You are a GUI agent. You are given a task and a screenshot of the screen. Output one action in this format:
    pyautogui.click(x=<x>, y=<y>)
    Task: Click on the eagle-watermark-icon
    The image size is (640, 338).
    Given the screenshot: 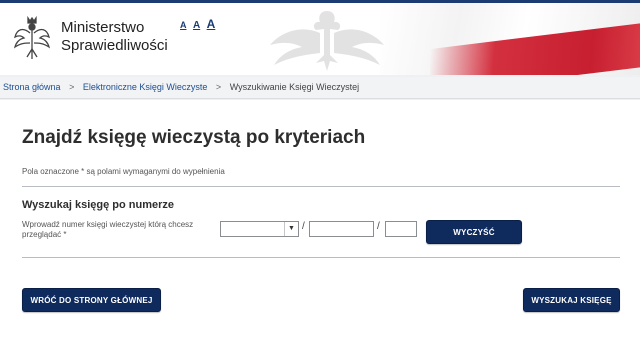 What is the action you would take?
    pyautogui.click(x=327, y=41)
    